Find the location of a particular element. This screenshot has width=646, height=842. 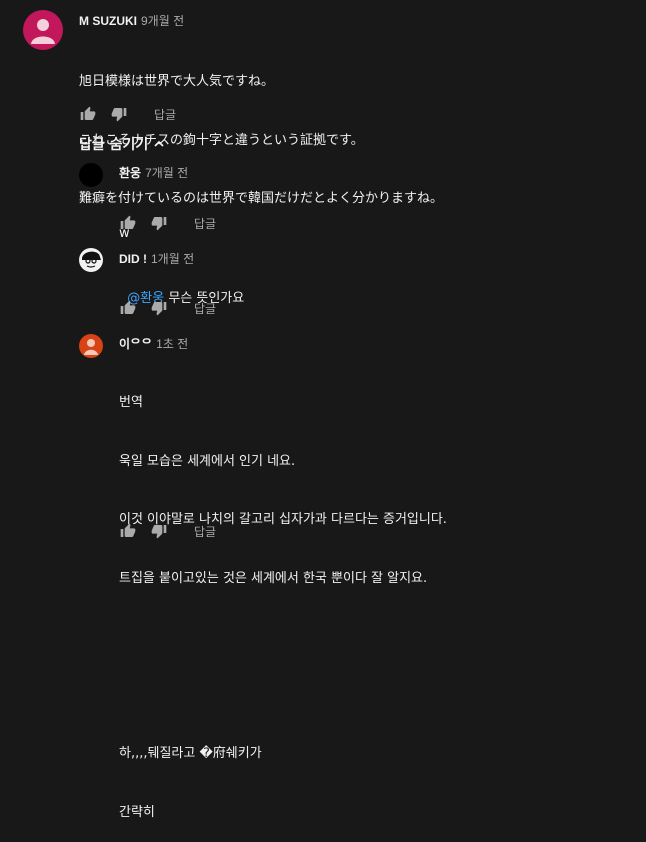

cartoon-face-icon is located at coordinates (91, 259).